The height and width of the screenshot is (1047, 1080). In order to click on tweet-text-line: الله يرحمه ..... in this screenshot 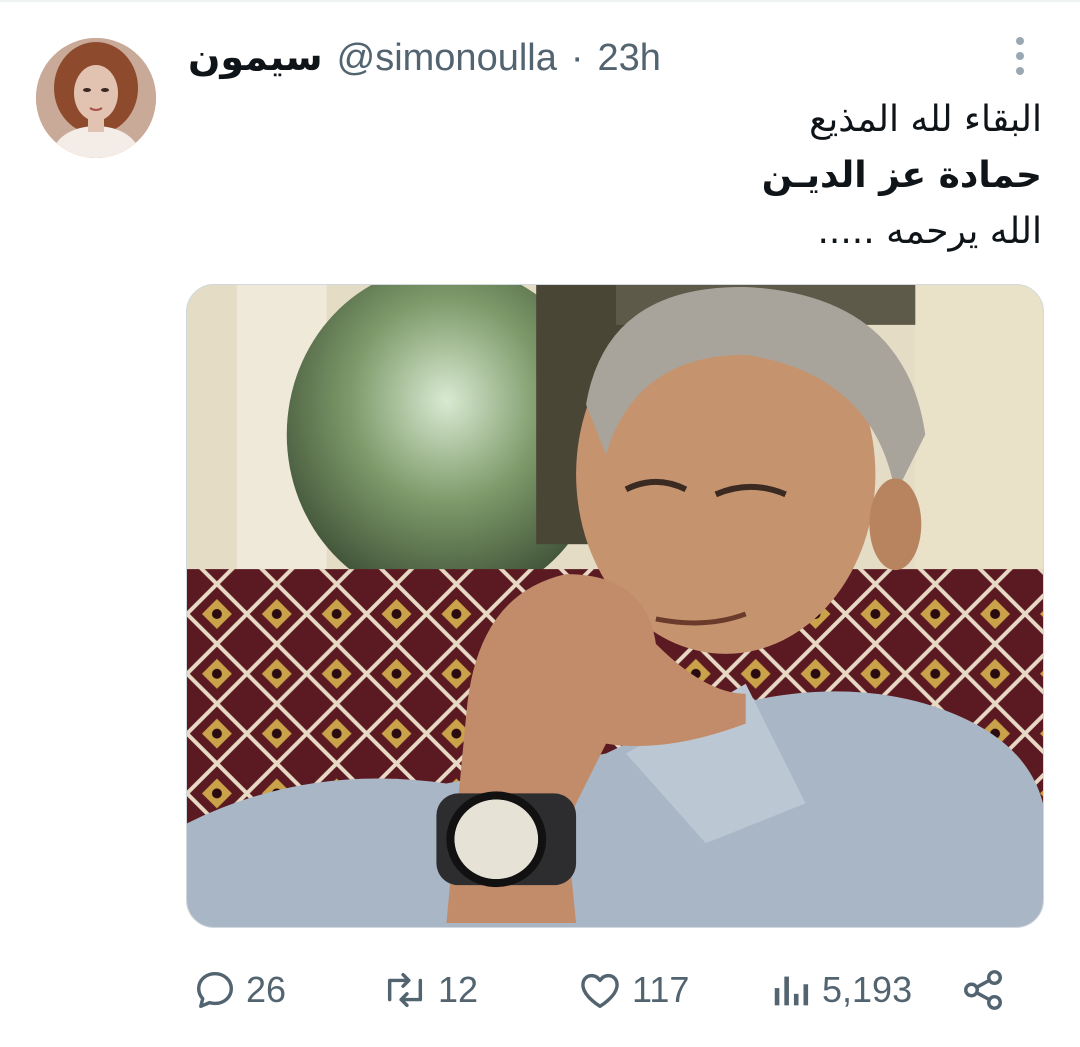, I will do `click(929, 231)`.